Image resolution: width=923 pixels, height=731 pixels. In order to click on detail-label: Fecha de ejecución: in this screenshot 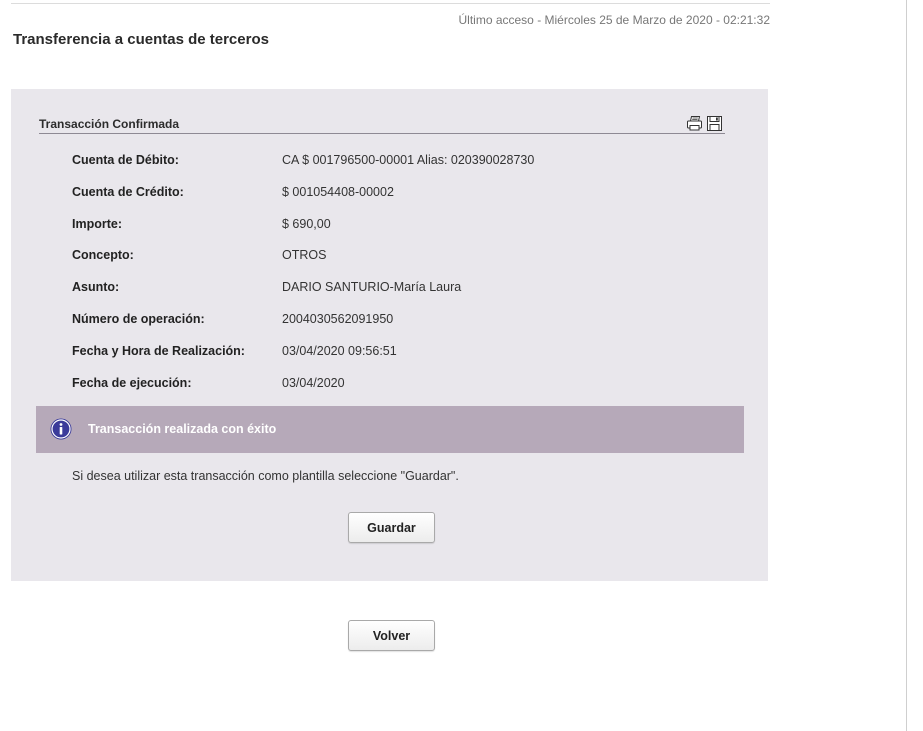, I will do `click(132, 382)`.